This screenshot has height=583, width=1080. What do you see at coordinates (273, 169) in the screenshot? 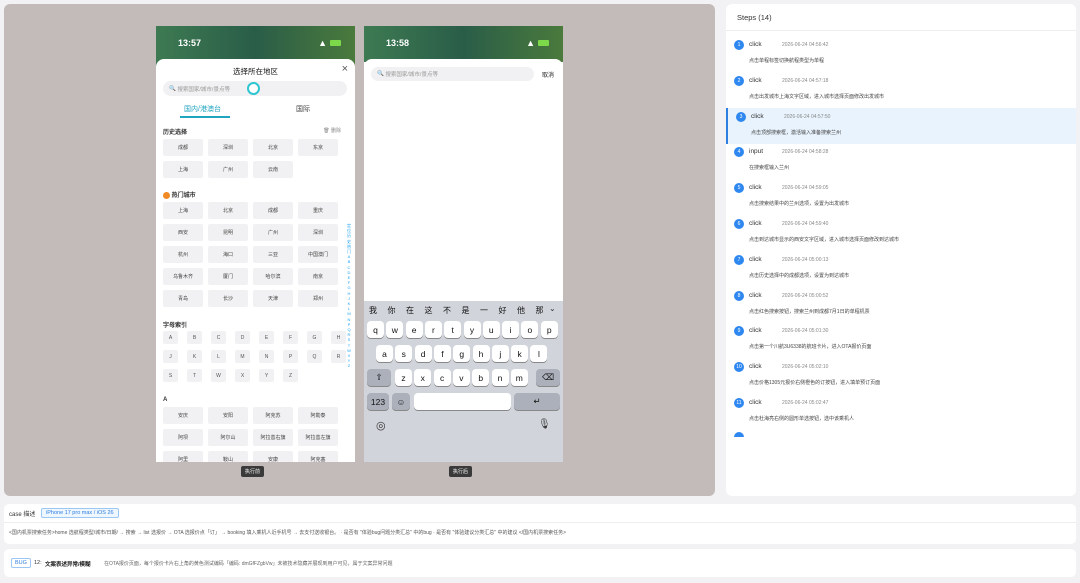
I see `history-city: 云南` at bounding box center [273, 169].